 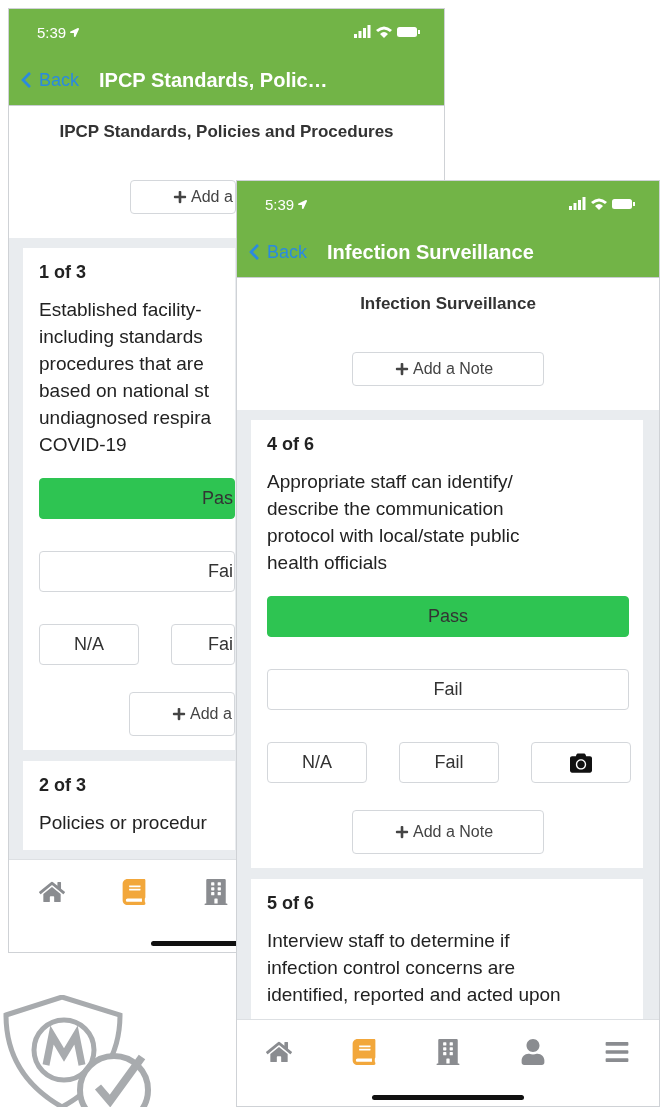 What do you see at coordinates (291, 903) in the screenshot?
I see `question-counter: 5 of 6` at bounding box center [291, 903].